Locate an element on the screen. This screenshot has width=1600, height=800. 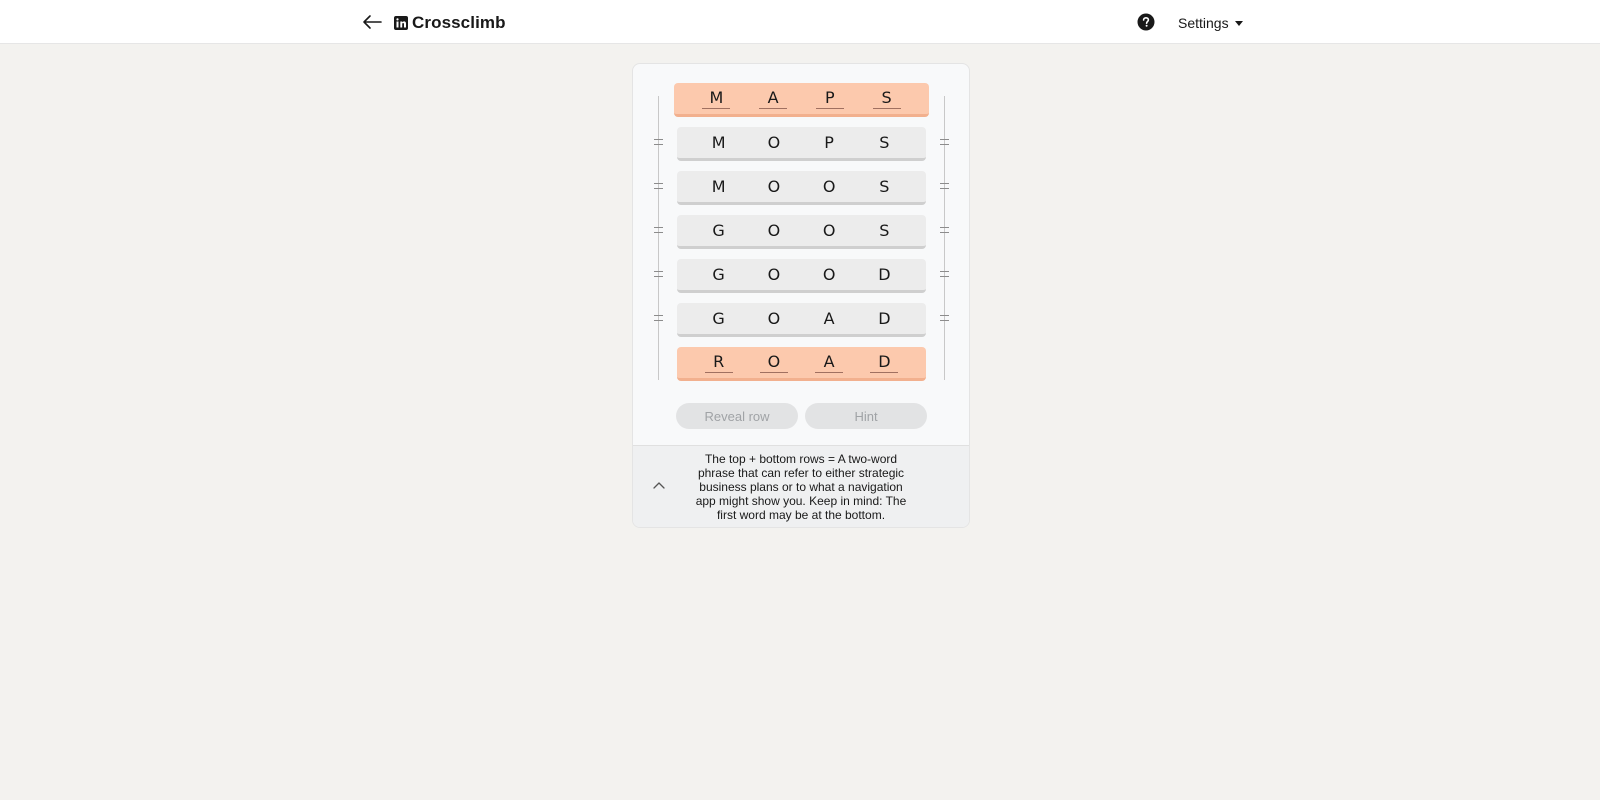
help-button is located at coordinates (1146, 22).